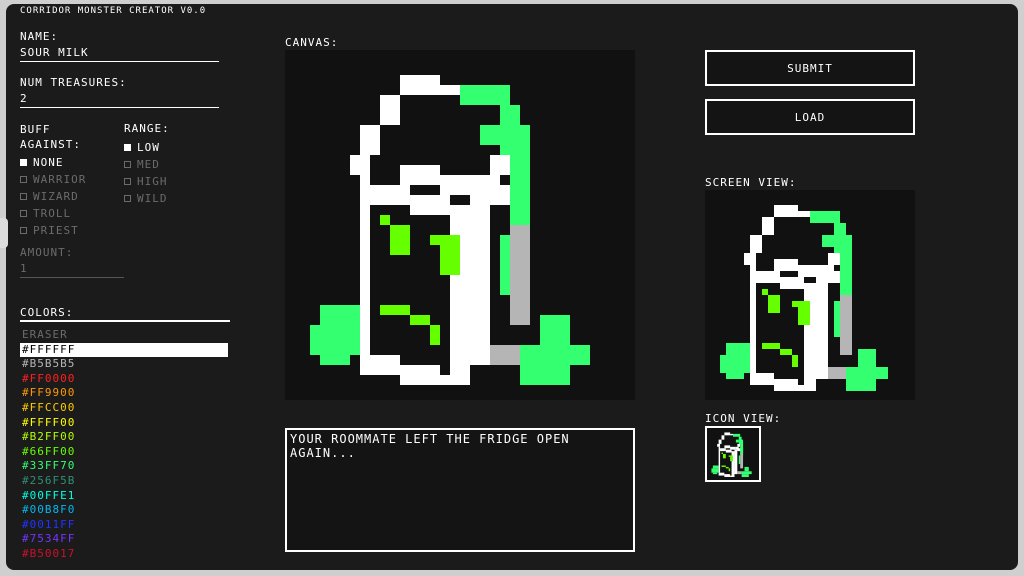 This screenshot has height=576, width=1024. Describe the element at coordinates (39, 36) in the screenshot. I see `name-label: NAME:` at that location.